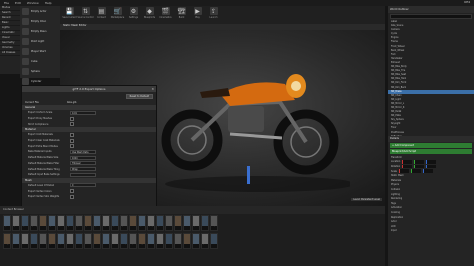 The width and height of the screenshot is (474, 266). I want to click on asset-thumbnail: Grip, so click(61, 241).